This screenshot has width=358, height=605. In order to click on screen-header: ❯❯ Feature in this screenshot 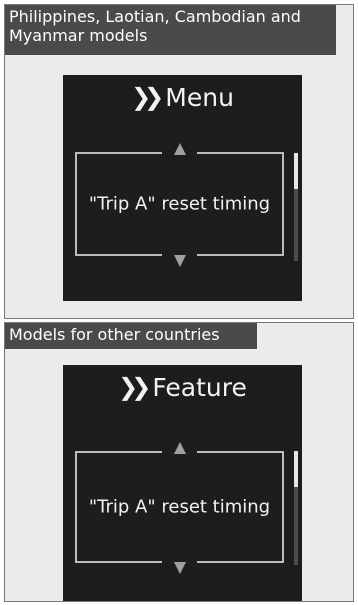, I will do `click(182, 387)`.